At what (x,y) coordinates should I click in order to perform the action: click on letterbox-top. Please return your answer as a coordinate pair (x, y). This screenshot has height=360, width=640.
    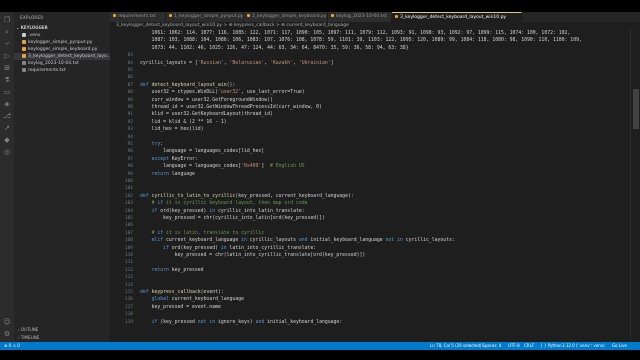
    Looking at the image, I should click on (320, 6).